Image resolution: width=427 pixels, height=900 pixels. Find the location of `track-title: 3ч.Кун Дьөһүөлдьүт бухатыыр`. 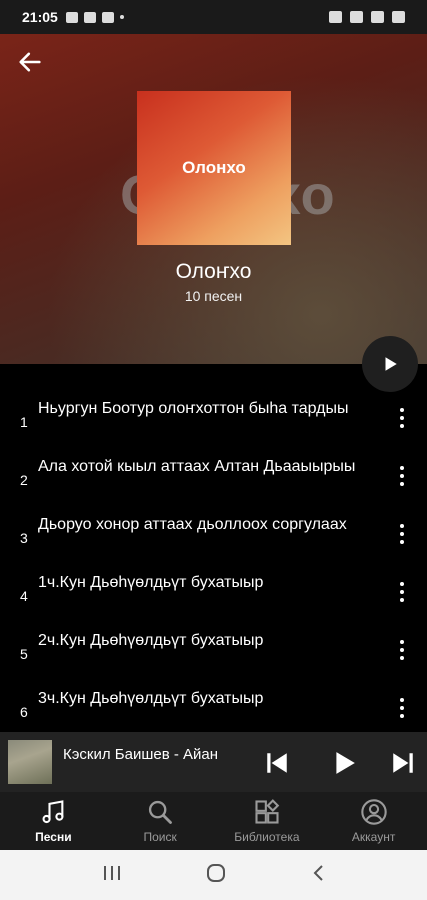

track-title: 3ч.Кун Дьөһүөлдьүт бухатыыр is located at coordinates (151, 698).